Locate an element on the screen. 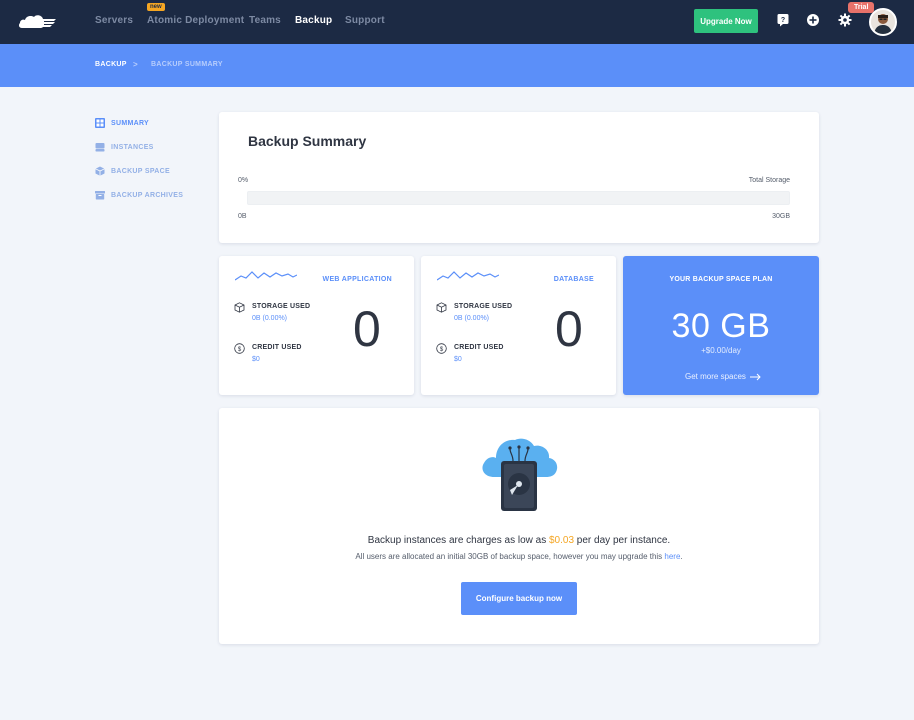 This screenshot has width=914, height=720. web-application-count: 0 is located at coordinates (367, 329).